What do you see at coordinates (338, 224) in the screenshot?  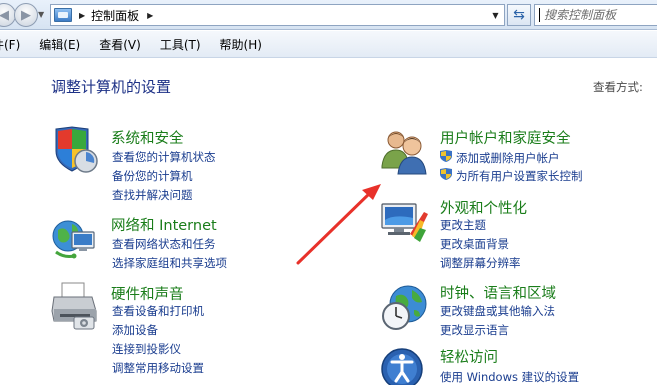 I see `annotation-arrow` at bounding box center [338, 224].